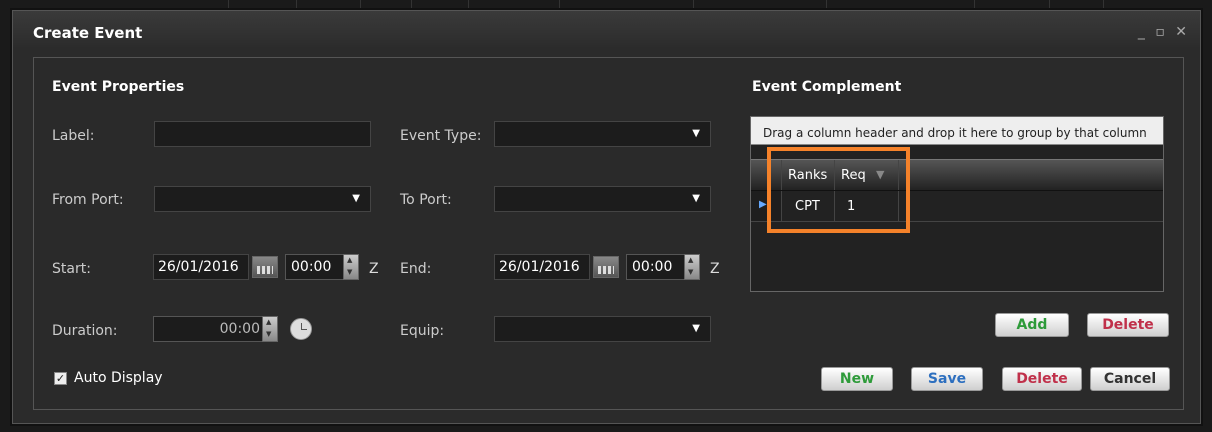 The width and height of the screenshot is (1212, 432). Describe the element at coordinates (1130, 379) in the screenshot. I see `cancel-button: Cancel` at that location.